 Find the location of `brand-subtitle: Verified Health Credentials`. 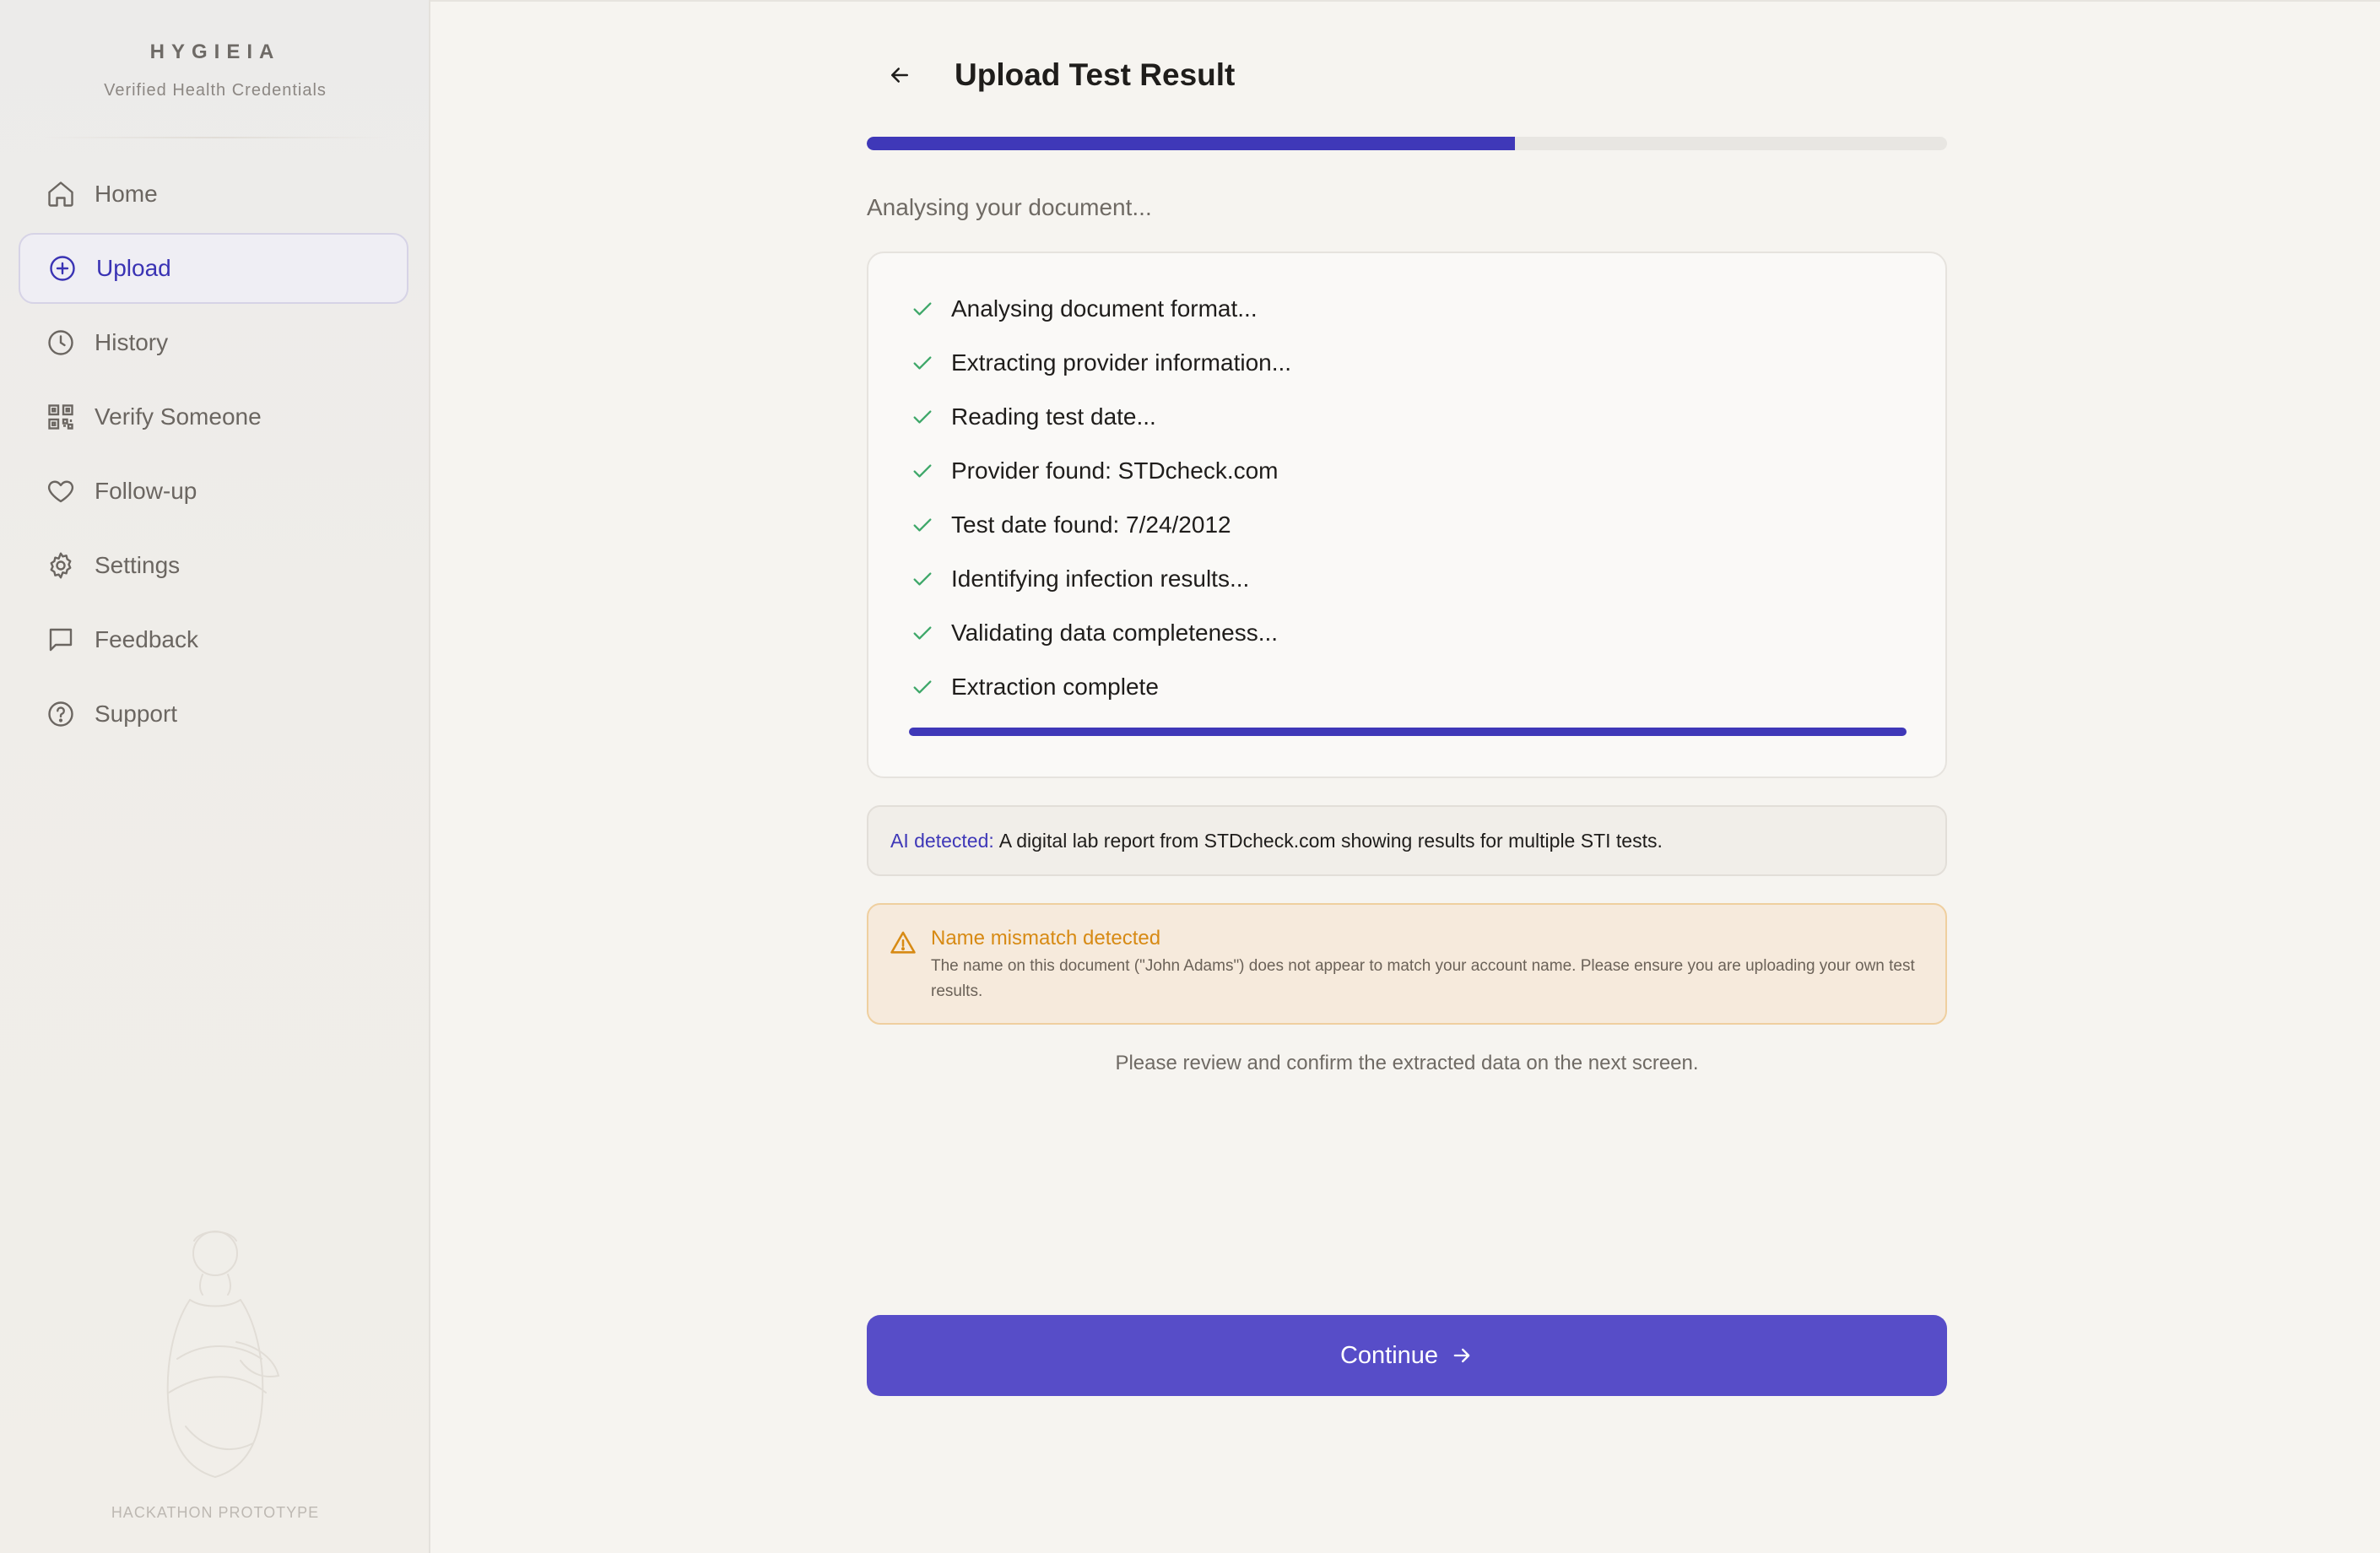

brand-subtitle: Verified Health Credentials is located at coordinates (215, 90).